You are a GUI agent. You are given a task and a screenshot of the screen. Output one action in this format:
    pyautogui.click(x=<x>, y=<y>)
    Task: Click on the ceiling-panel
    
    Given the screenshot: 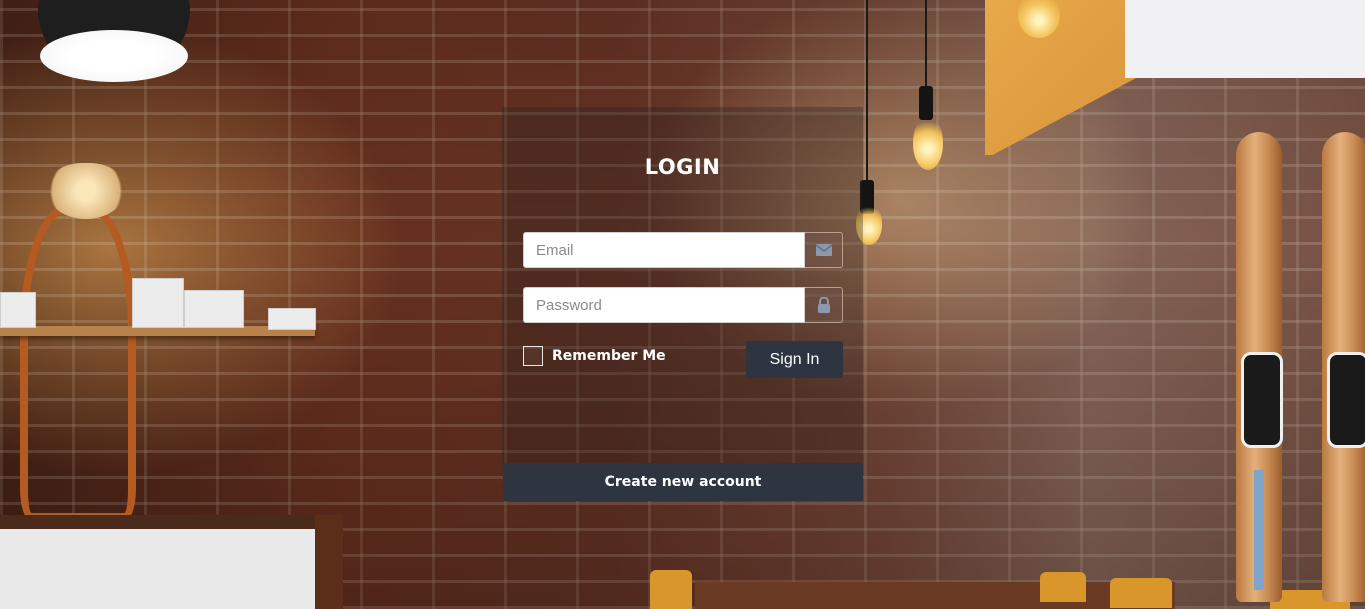 What is the action you would take?
    pyautogui.click(x=1245, y=39)
    